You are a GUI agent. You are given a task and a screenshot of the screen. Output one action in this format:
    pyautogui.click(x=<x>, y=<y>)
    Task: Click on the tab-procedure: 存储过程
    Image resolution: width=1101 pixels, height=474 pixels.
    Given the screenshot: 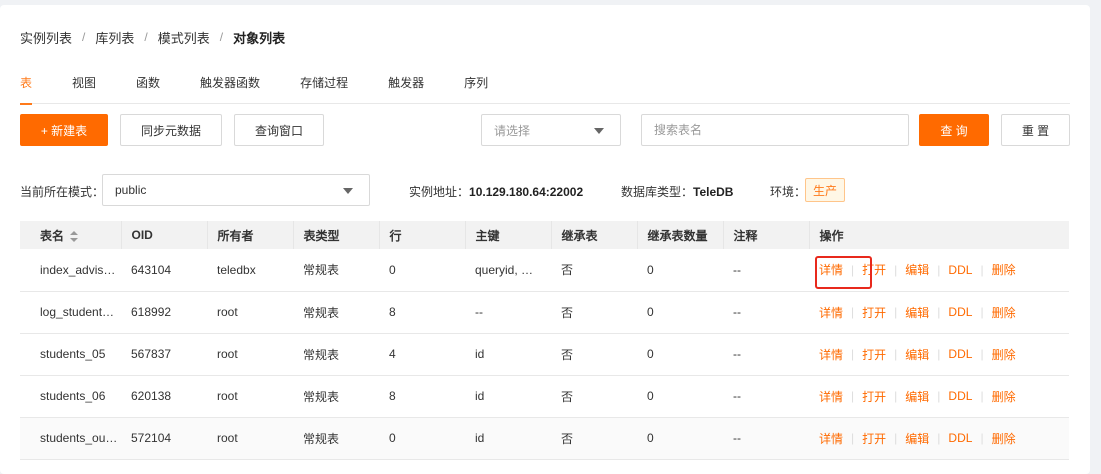 What is the action you would take?
    pyautogui.click(x=324, y=86)
    